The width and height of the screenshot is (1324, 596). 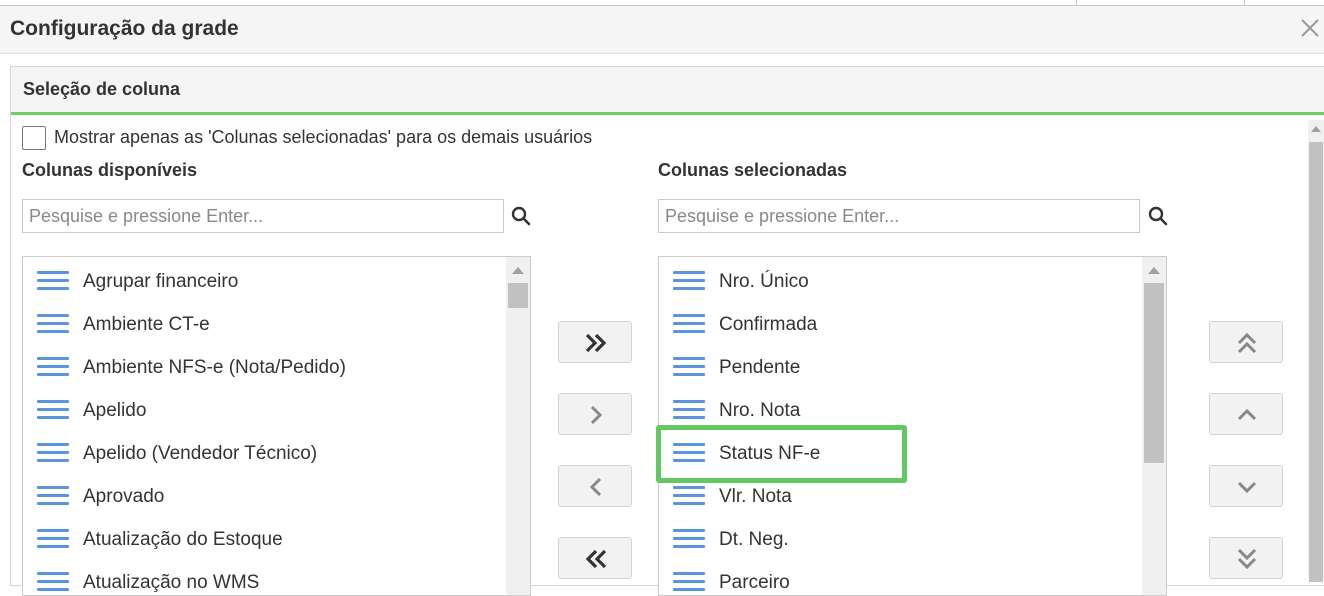 What do you see at coordinates (161, 281) in the screenshot?
I see `list-item-label: Agrupar financeiro` at bounding box center [161, 281].